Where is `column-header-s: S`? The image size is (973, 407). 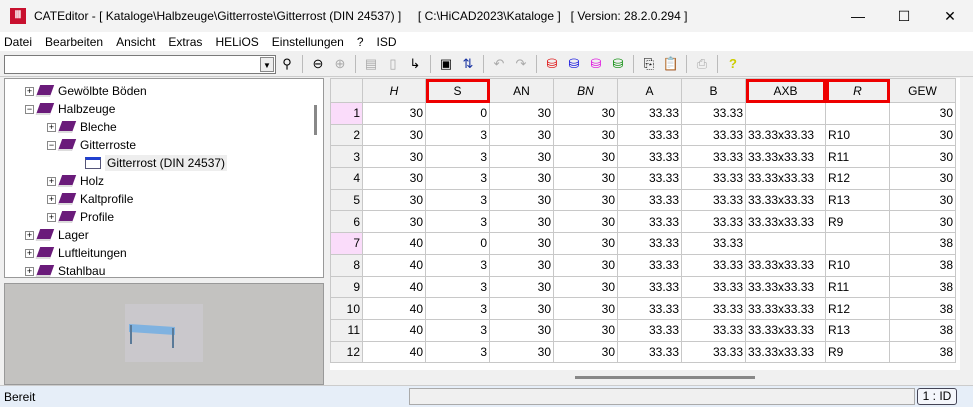
column-header-s: S is located at coordinates (457, 90).